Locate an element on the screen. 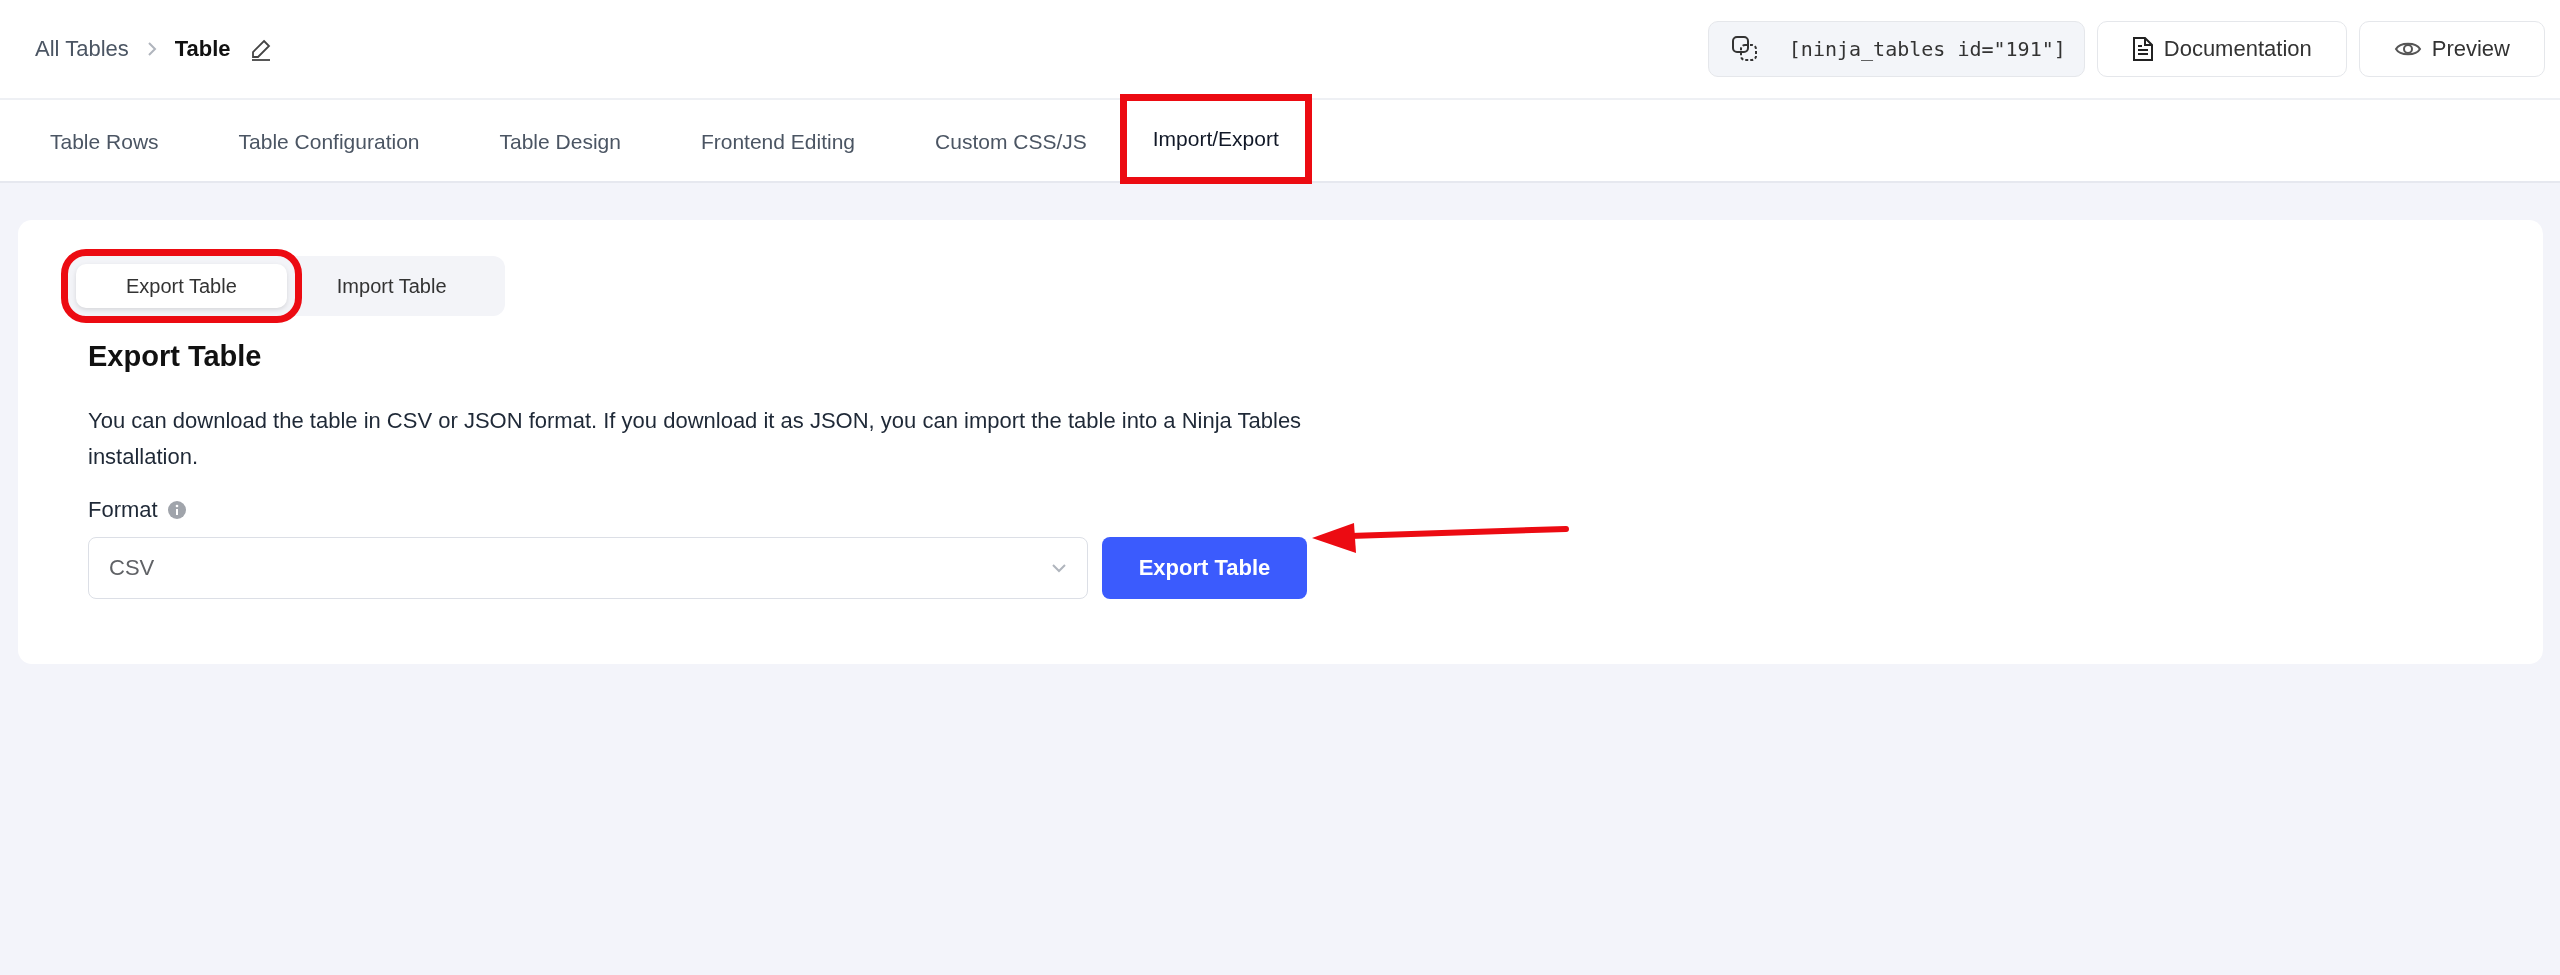  format-select: CSV is located at coordinates (588, 568).